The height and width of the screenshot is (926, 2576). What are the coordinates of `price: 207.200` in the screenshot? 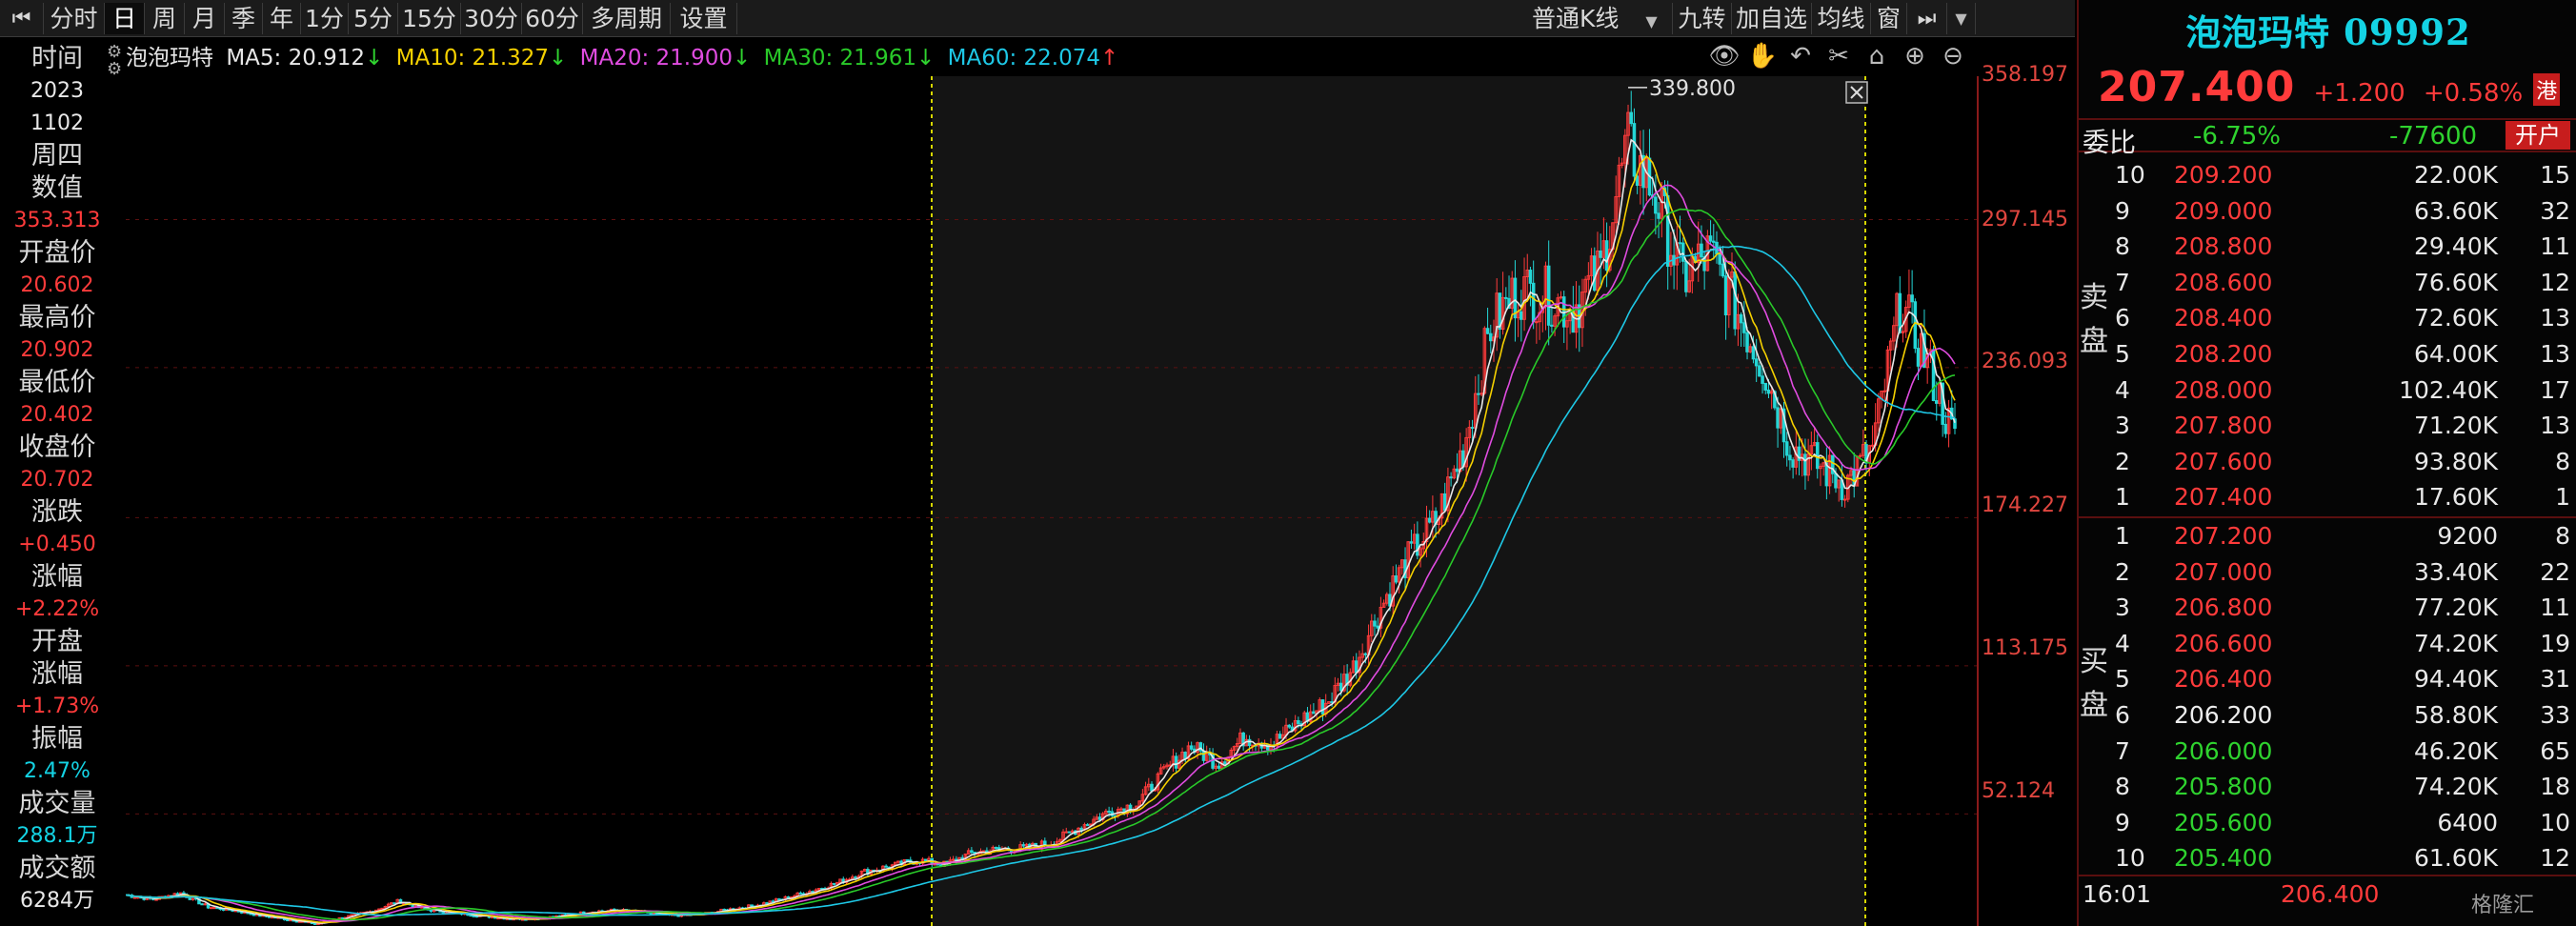 It's located at (2223, 536).